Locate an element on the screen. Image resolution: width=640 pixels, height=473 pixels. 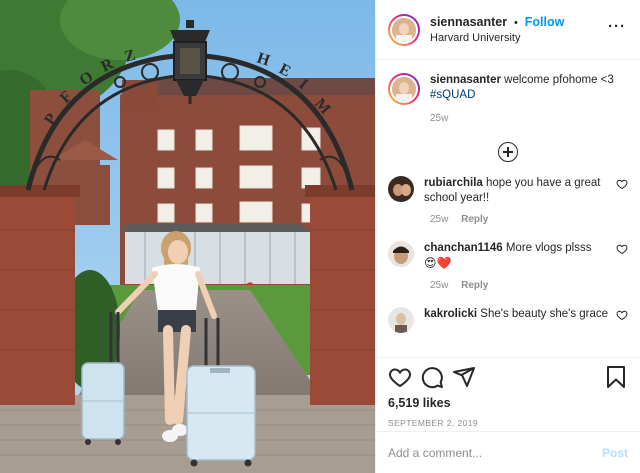
comment-username: rubiarchila is located at coordinates (453, 183).